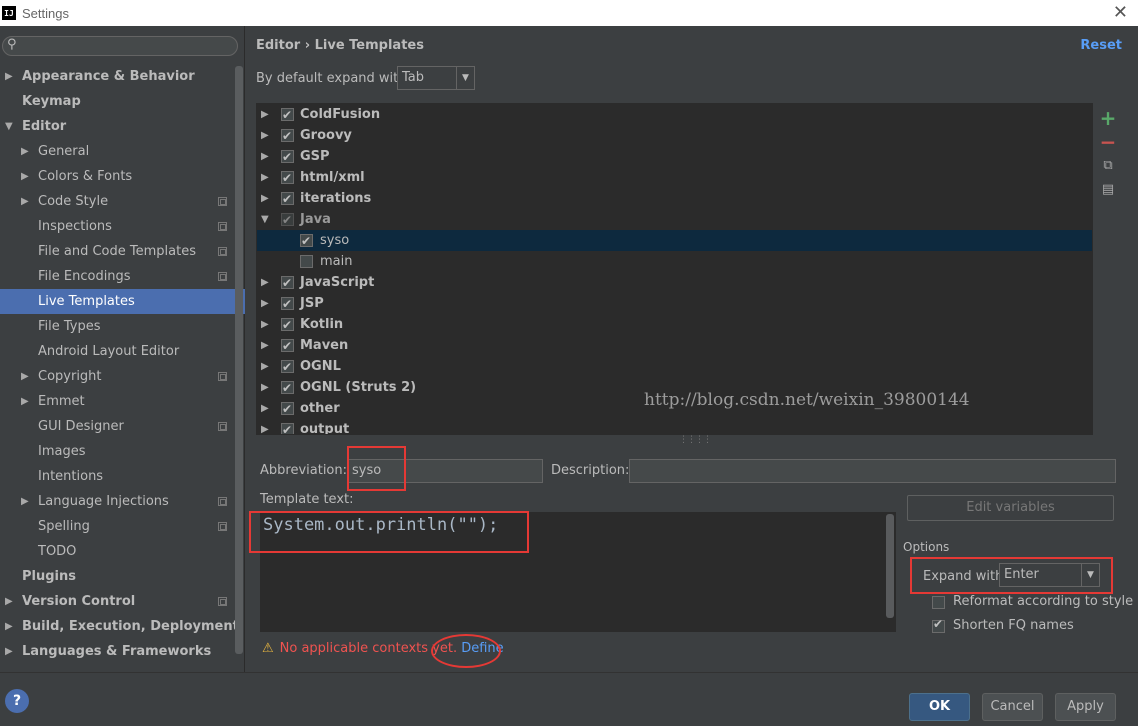  Describe the element at coordinates (122, 226) in the screenshot. I see `sidebar-item-inspections: Inspections` at that location.